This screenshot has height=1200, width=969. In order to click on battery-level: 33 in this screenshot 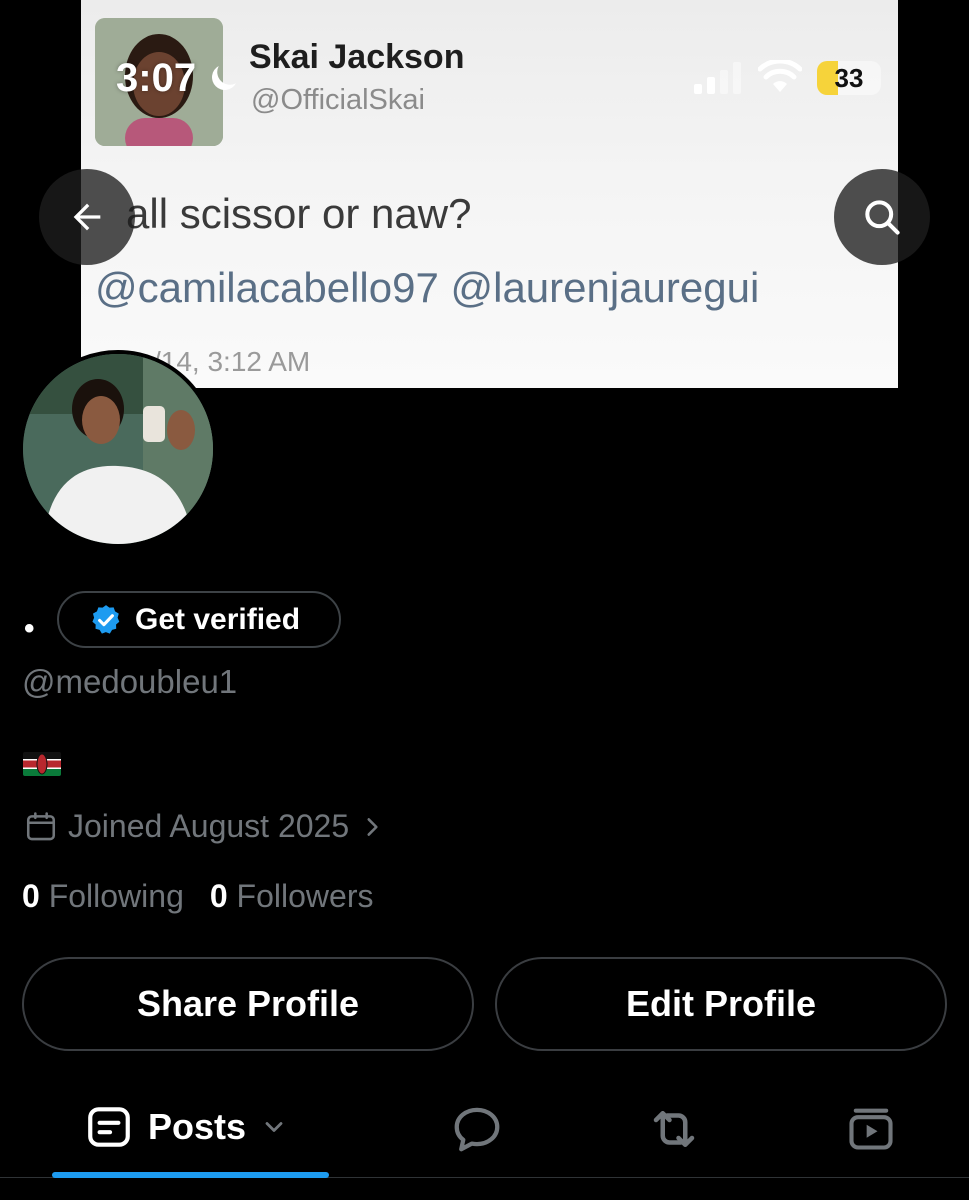, I will do `click(849, 78)`.